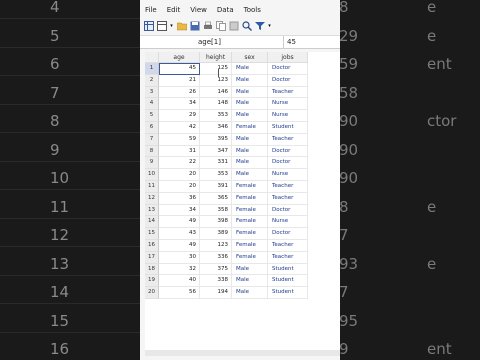 This screenshot has width=480, height=360. Describe the element at coordinates (216, 234) in the screenshot. I see `table-cell-height: 389` at that location.